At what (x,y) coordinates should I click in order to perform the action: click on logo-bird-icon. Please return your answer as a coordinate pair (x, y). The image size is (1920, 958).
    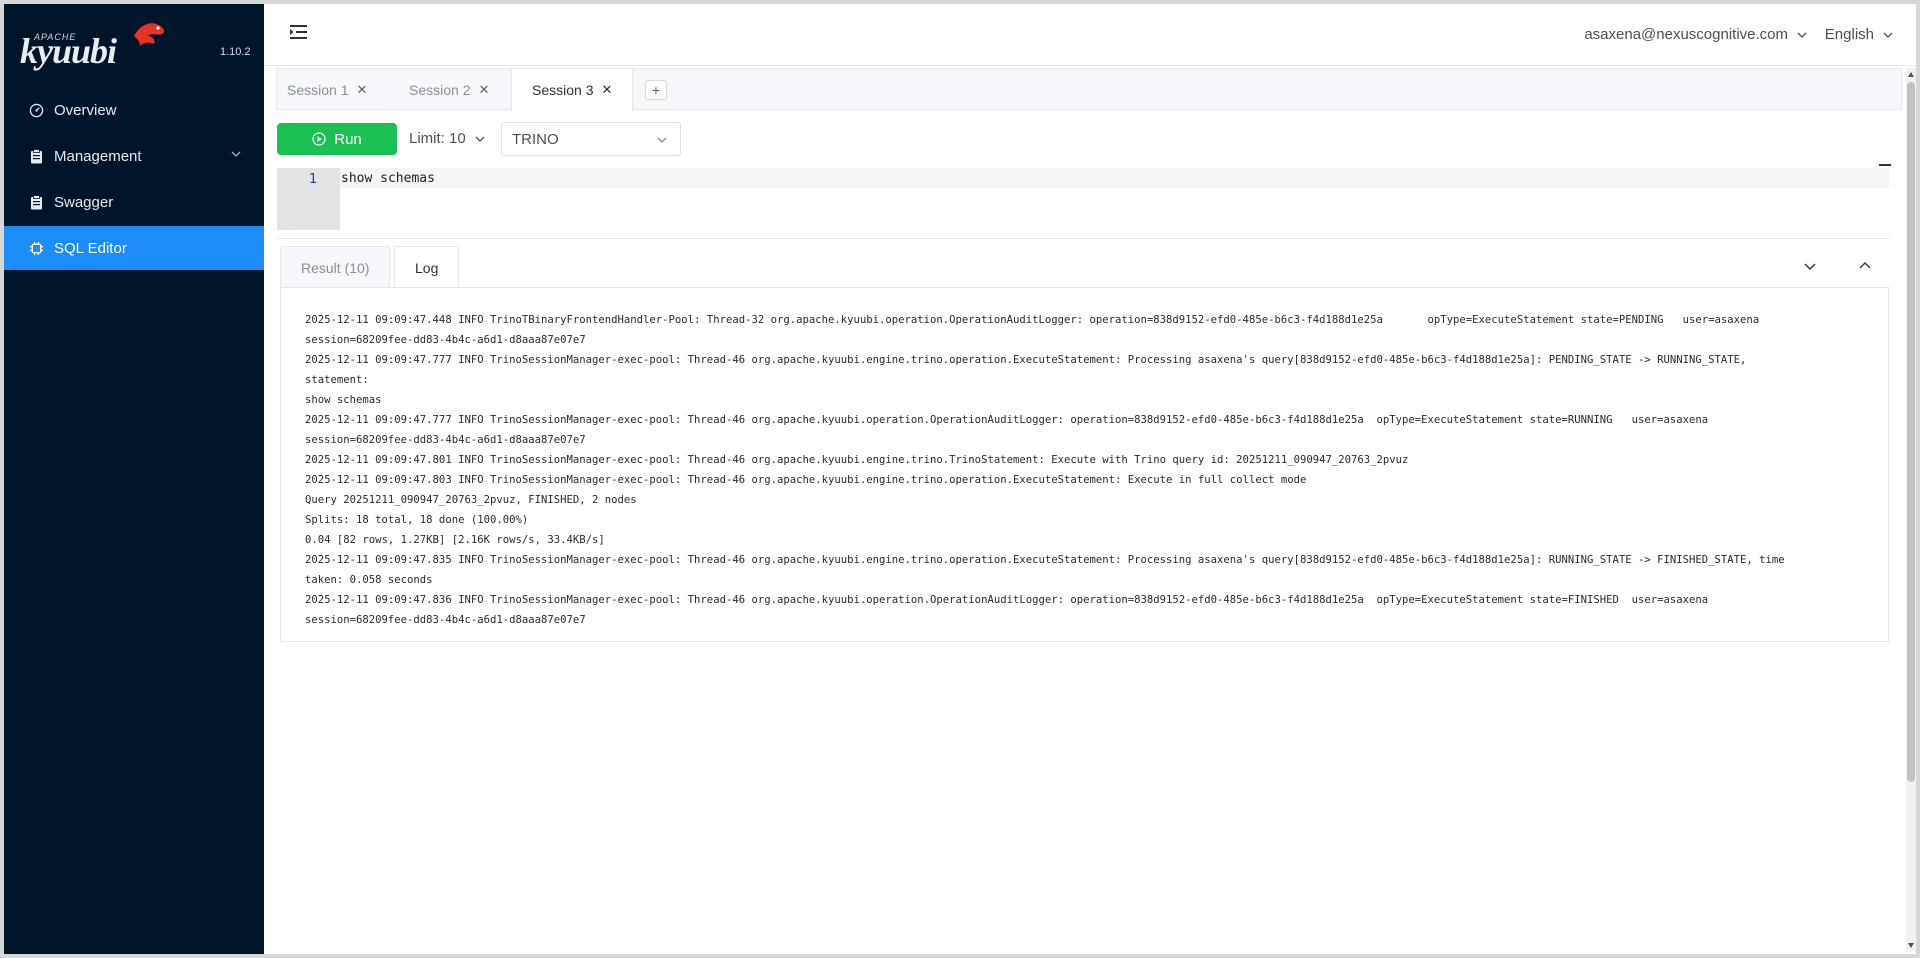
    Looking at the image, I should click on (149, 34).